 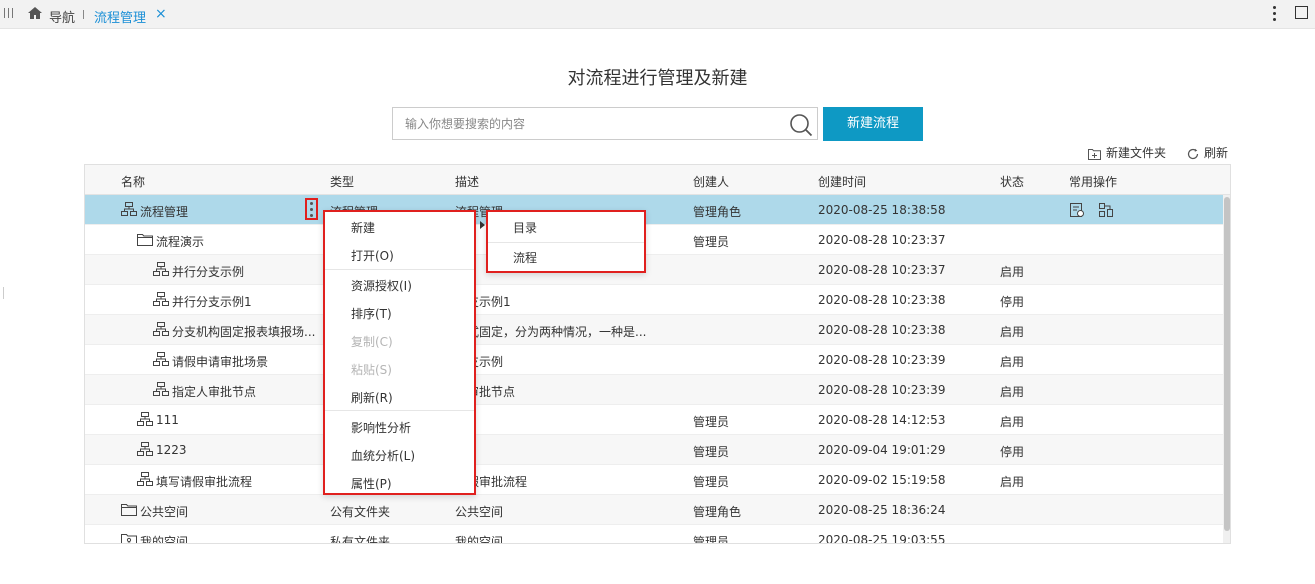 I want to click on row-created-time: 2020-08-25 19:03:55, so click(x=882, y=538).